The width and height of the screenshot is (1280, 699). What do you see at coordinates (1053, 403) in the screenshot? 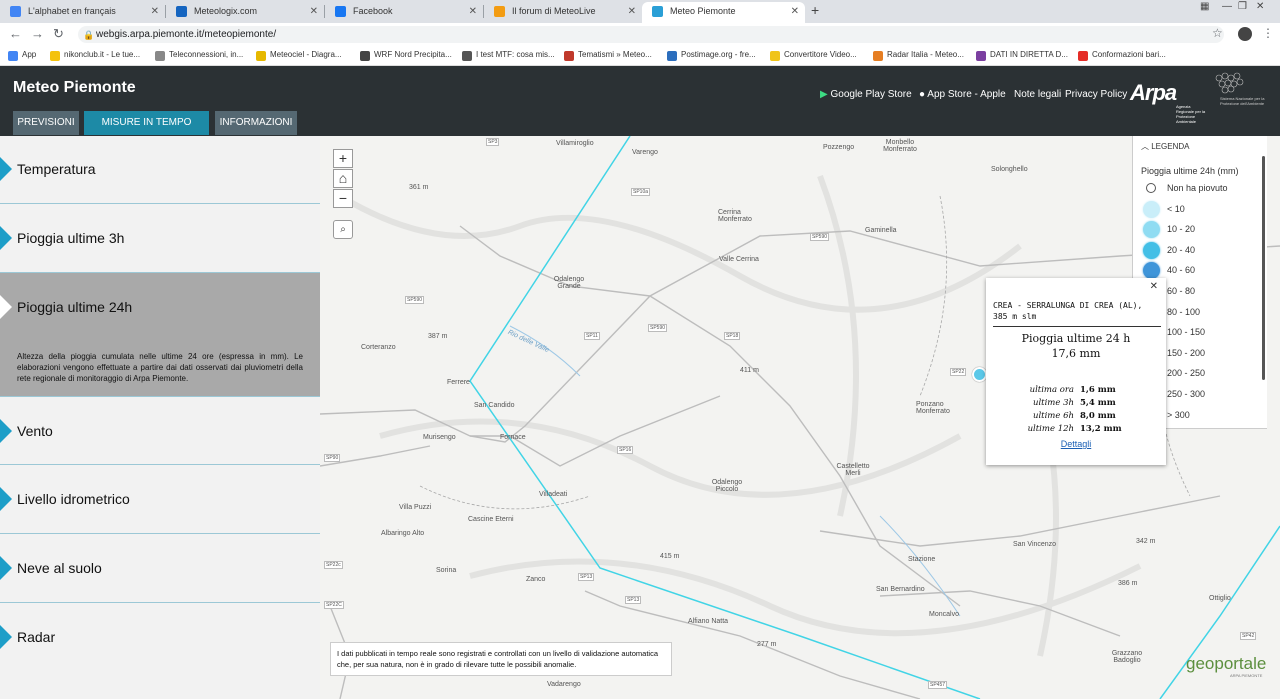
I see `popup-row-key: ultime 3h` at bounding box center [1053, 403].